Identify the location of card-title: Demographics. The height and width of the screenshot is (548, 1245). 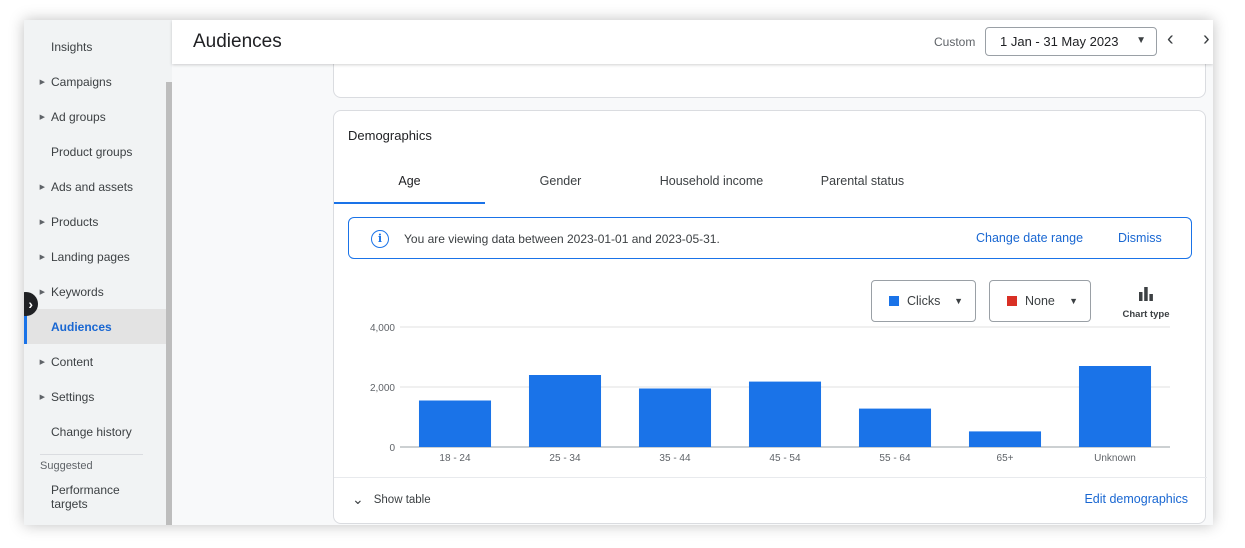
(390, 135).